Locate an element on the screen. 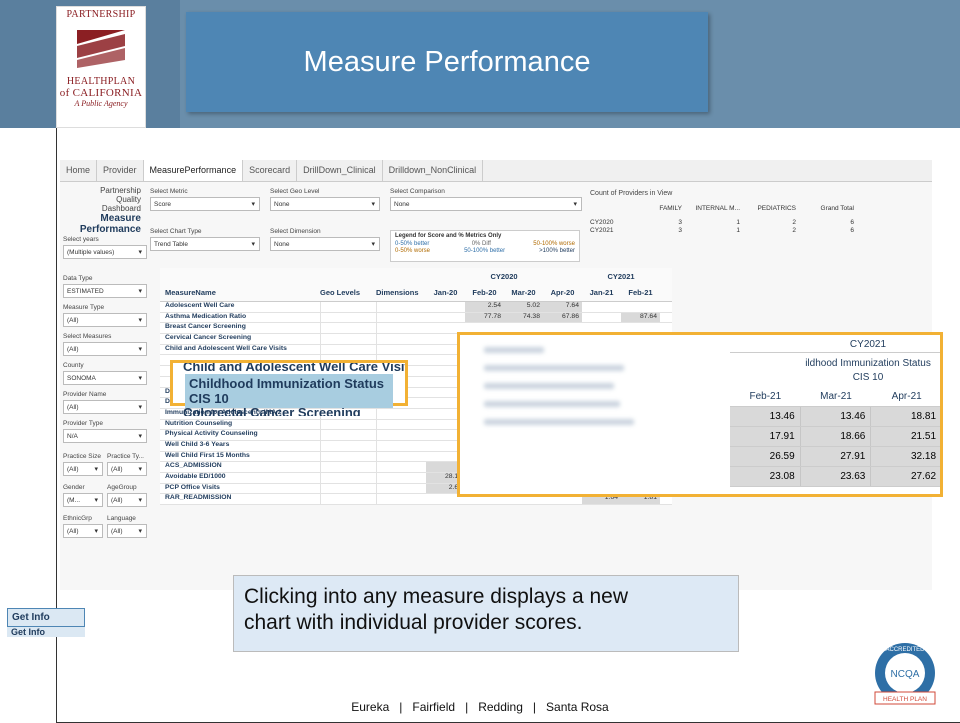 The height and width of the screenshot is (723, 960). select-geo: Select Geo Level None is located at coordinates (325, 199).